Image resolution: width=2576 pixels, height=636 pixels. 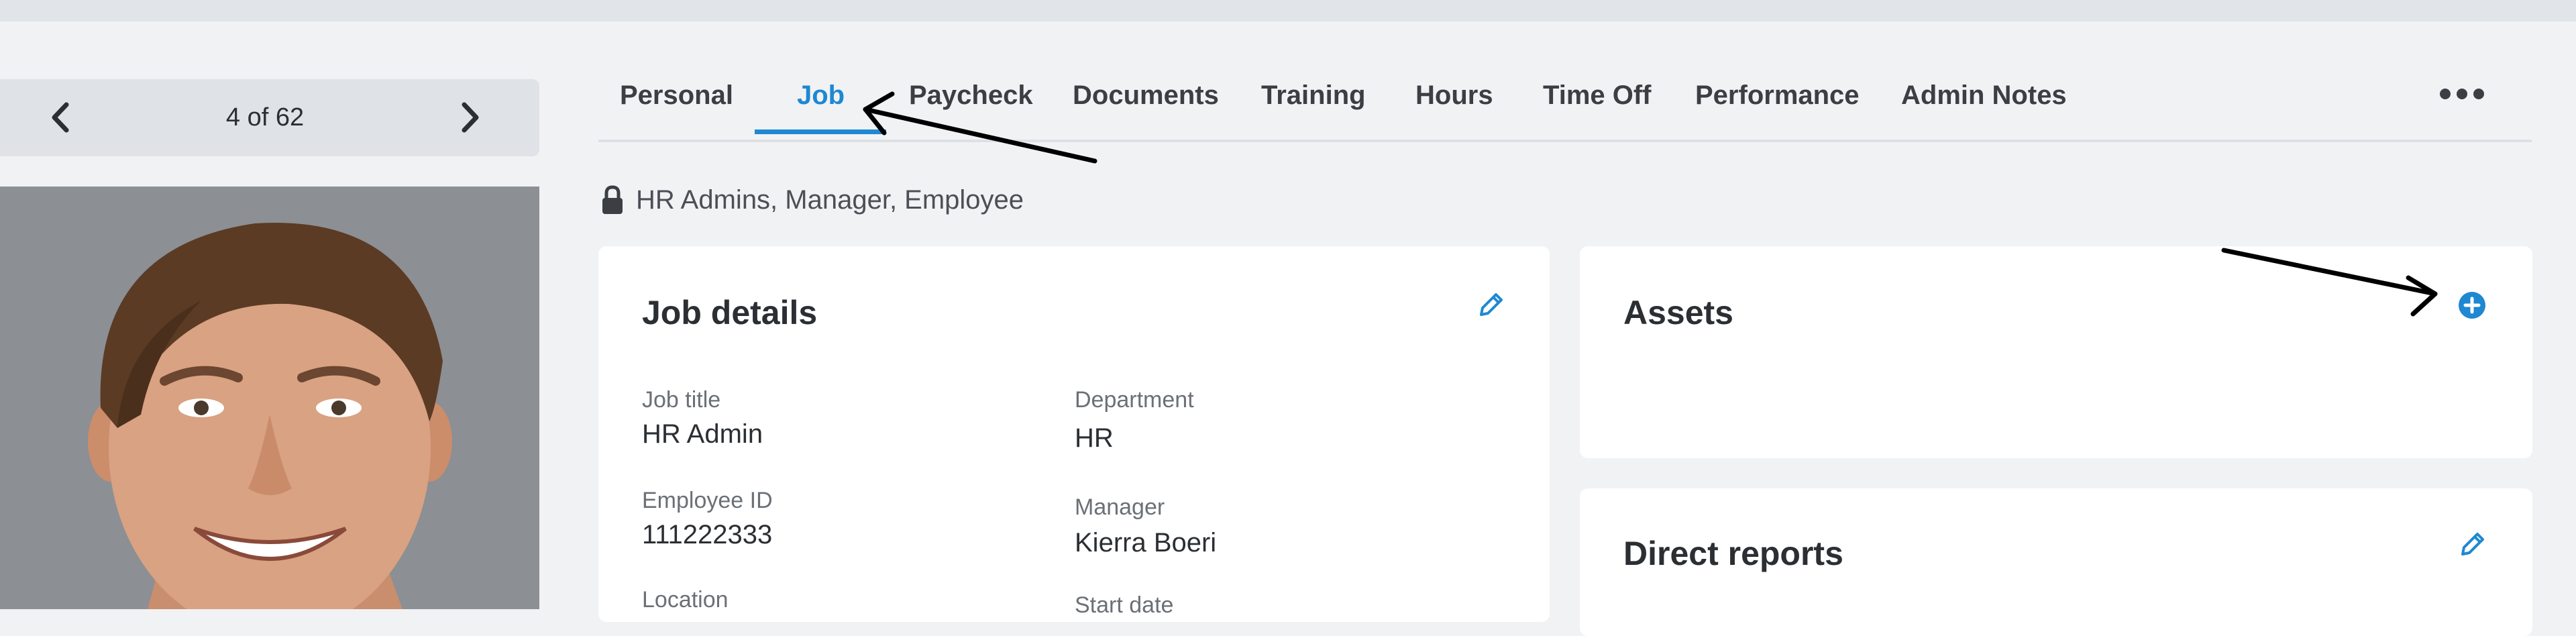 I want to click on more-options-button, so click(x=2462, y=96).